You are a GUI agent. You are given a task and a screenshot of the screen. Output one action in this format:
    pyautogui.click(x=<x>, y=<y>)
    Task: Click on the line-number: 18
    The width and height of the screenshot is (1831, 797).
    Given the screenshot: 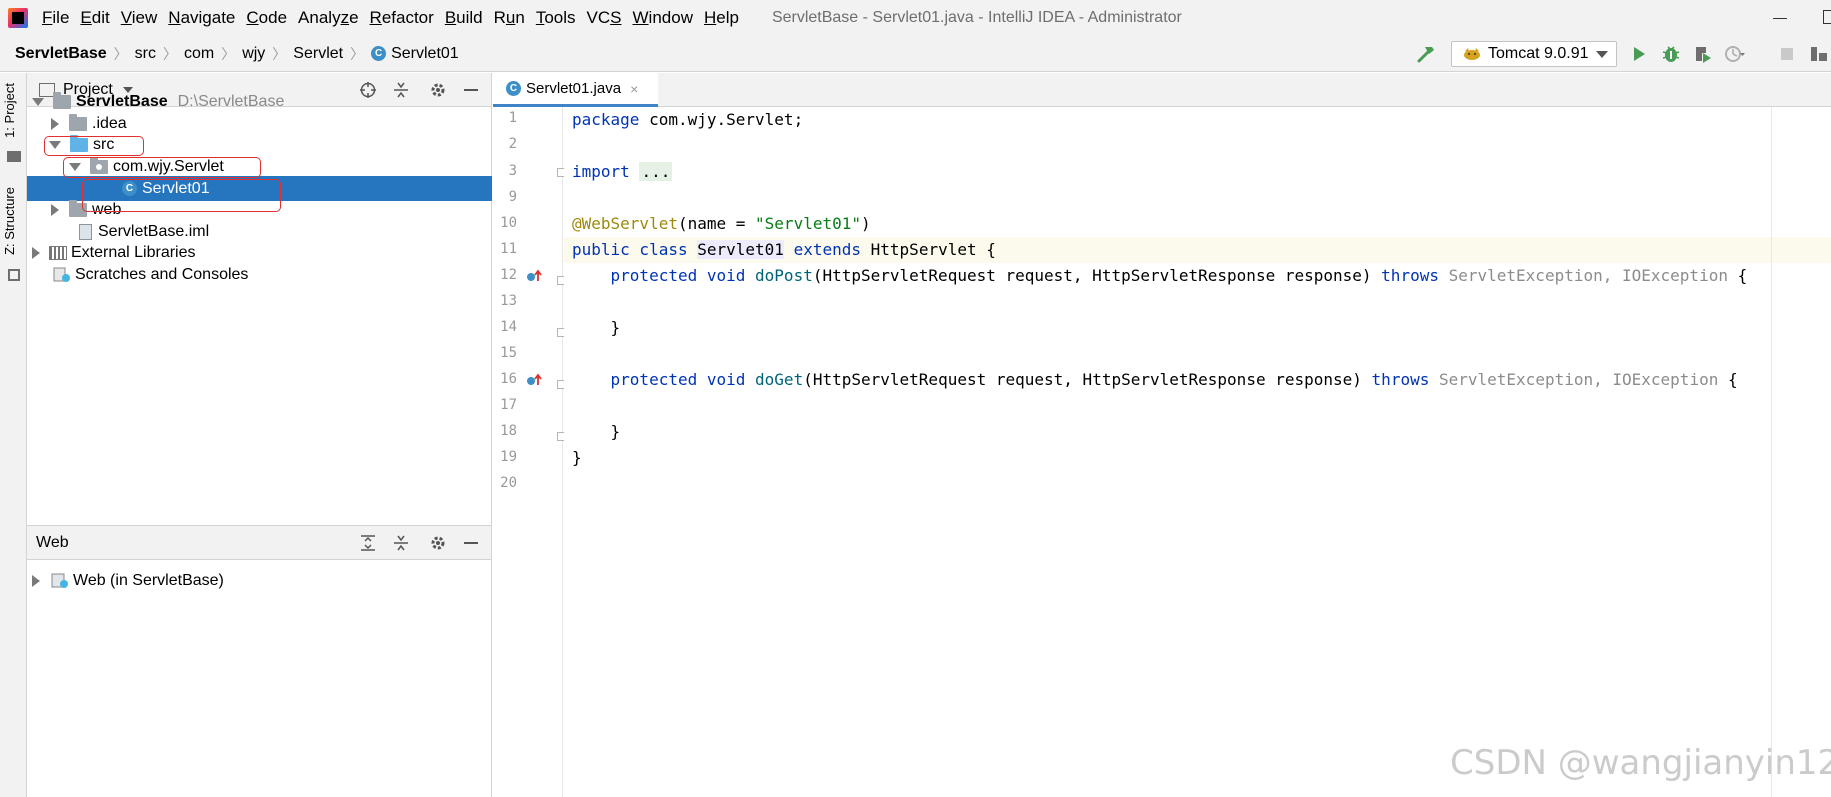 What is the action you would take?
    pyautogui.click(x=508, y=431)
    